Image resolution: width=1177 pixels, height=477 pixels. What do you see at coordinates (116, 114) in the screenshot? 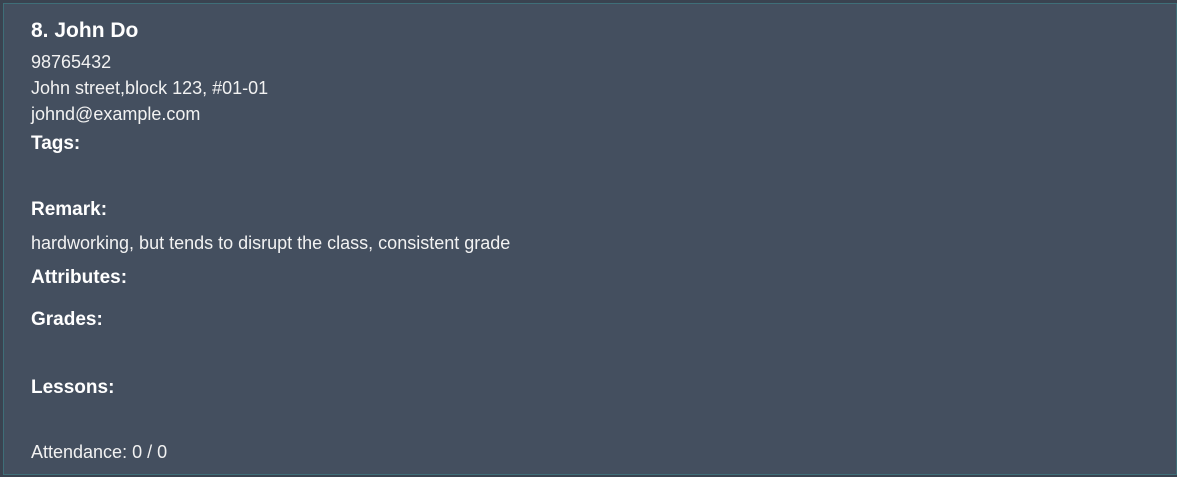
I see `email-text: johnd@example.com` at bounding box center [116, 114].